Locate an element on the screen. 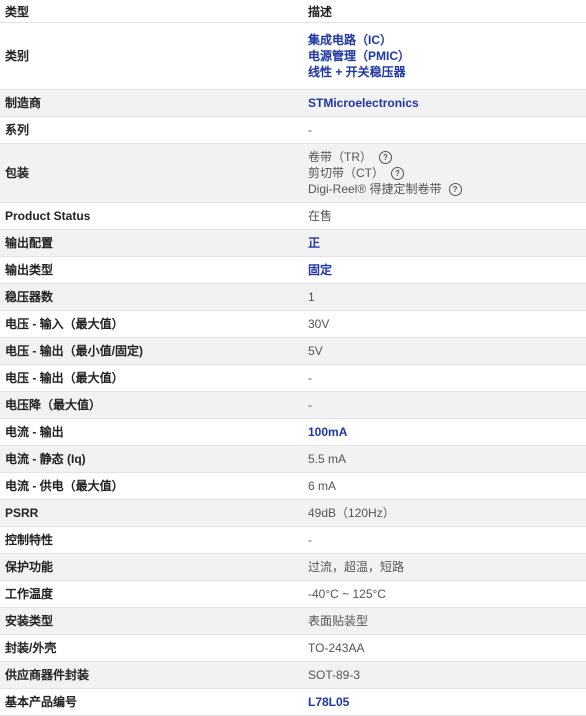 The image size is (586, 716). row-package-case: 封装/外壳 TO-243AA is located at coordinates (293, 648).